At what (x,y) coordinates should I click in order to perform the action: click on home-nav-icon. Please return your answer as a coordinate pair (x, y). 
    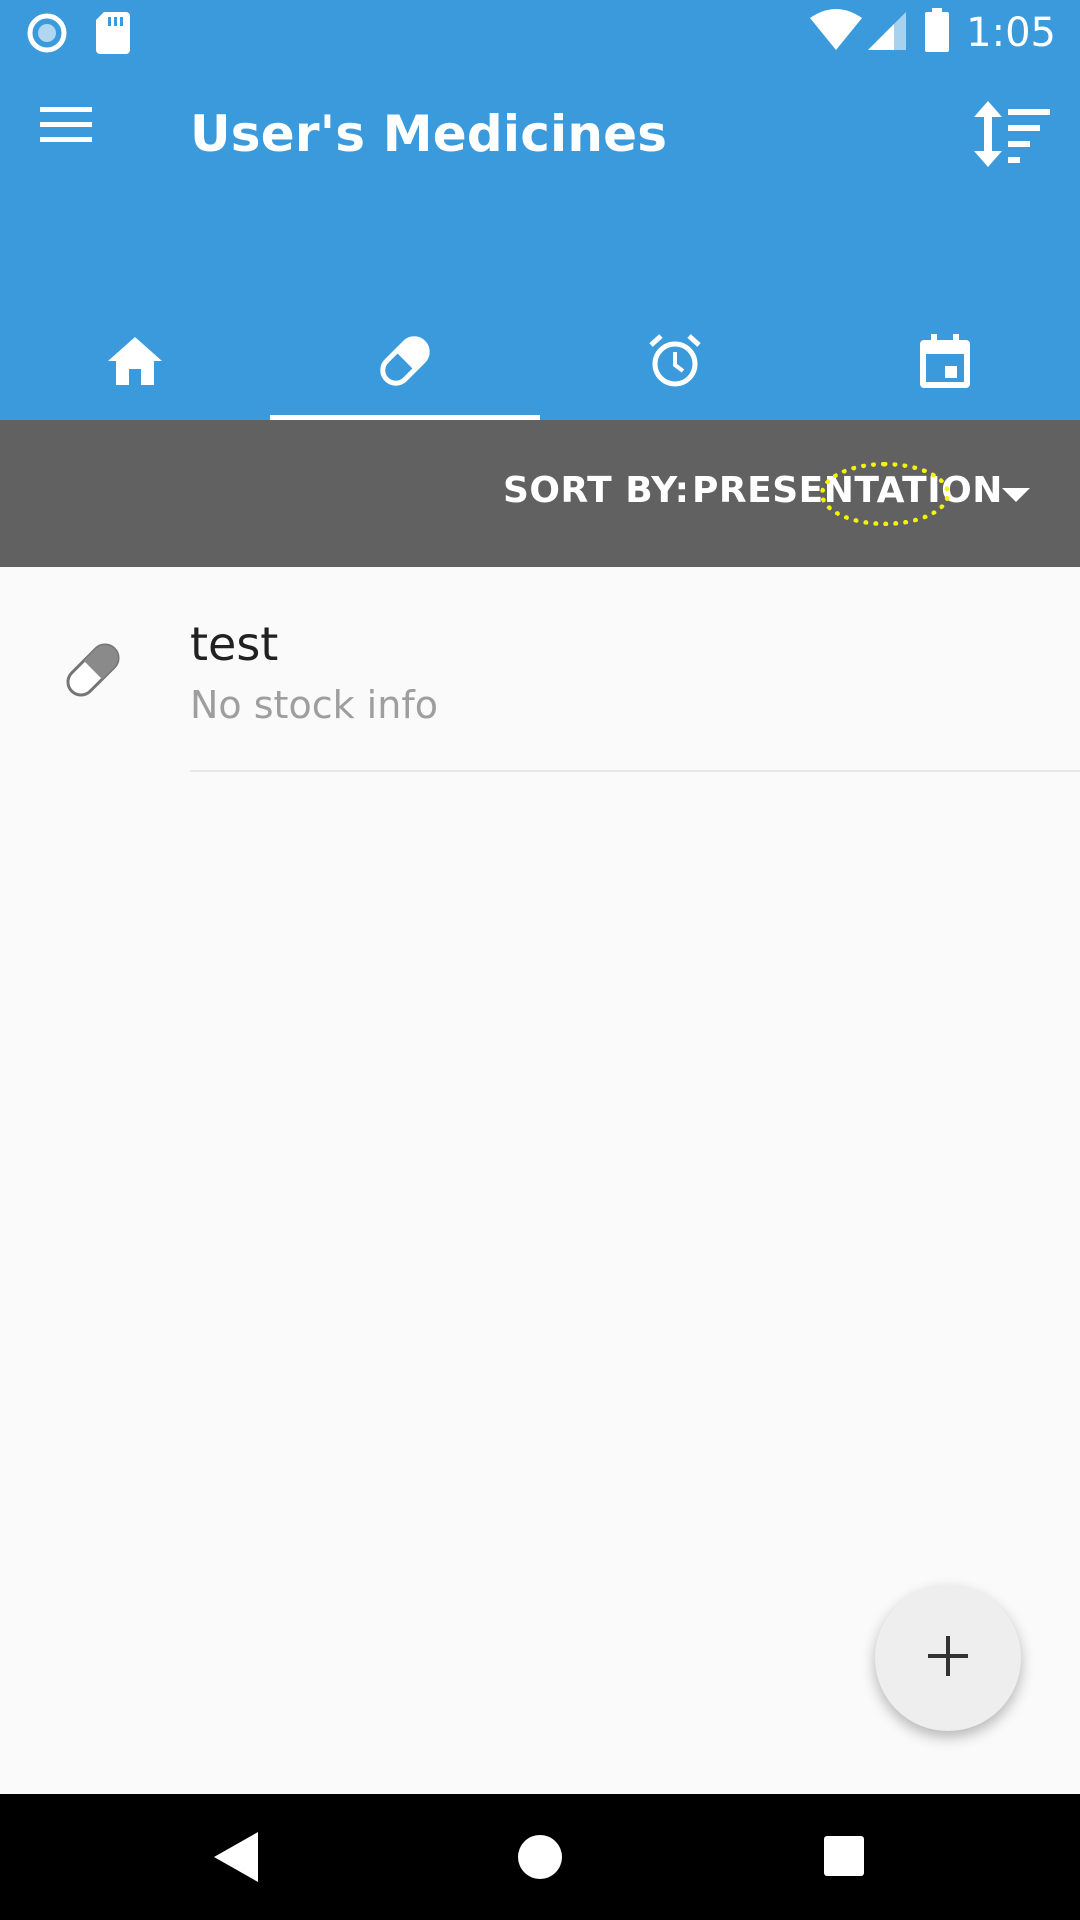
    Looking at the image, I should click on (540, 1857).